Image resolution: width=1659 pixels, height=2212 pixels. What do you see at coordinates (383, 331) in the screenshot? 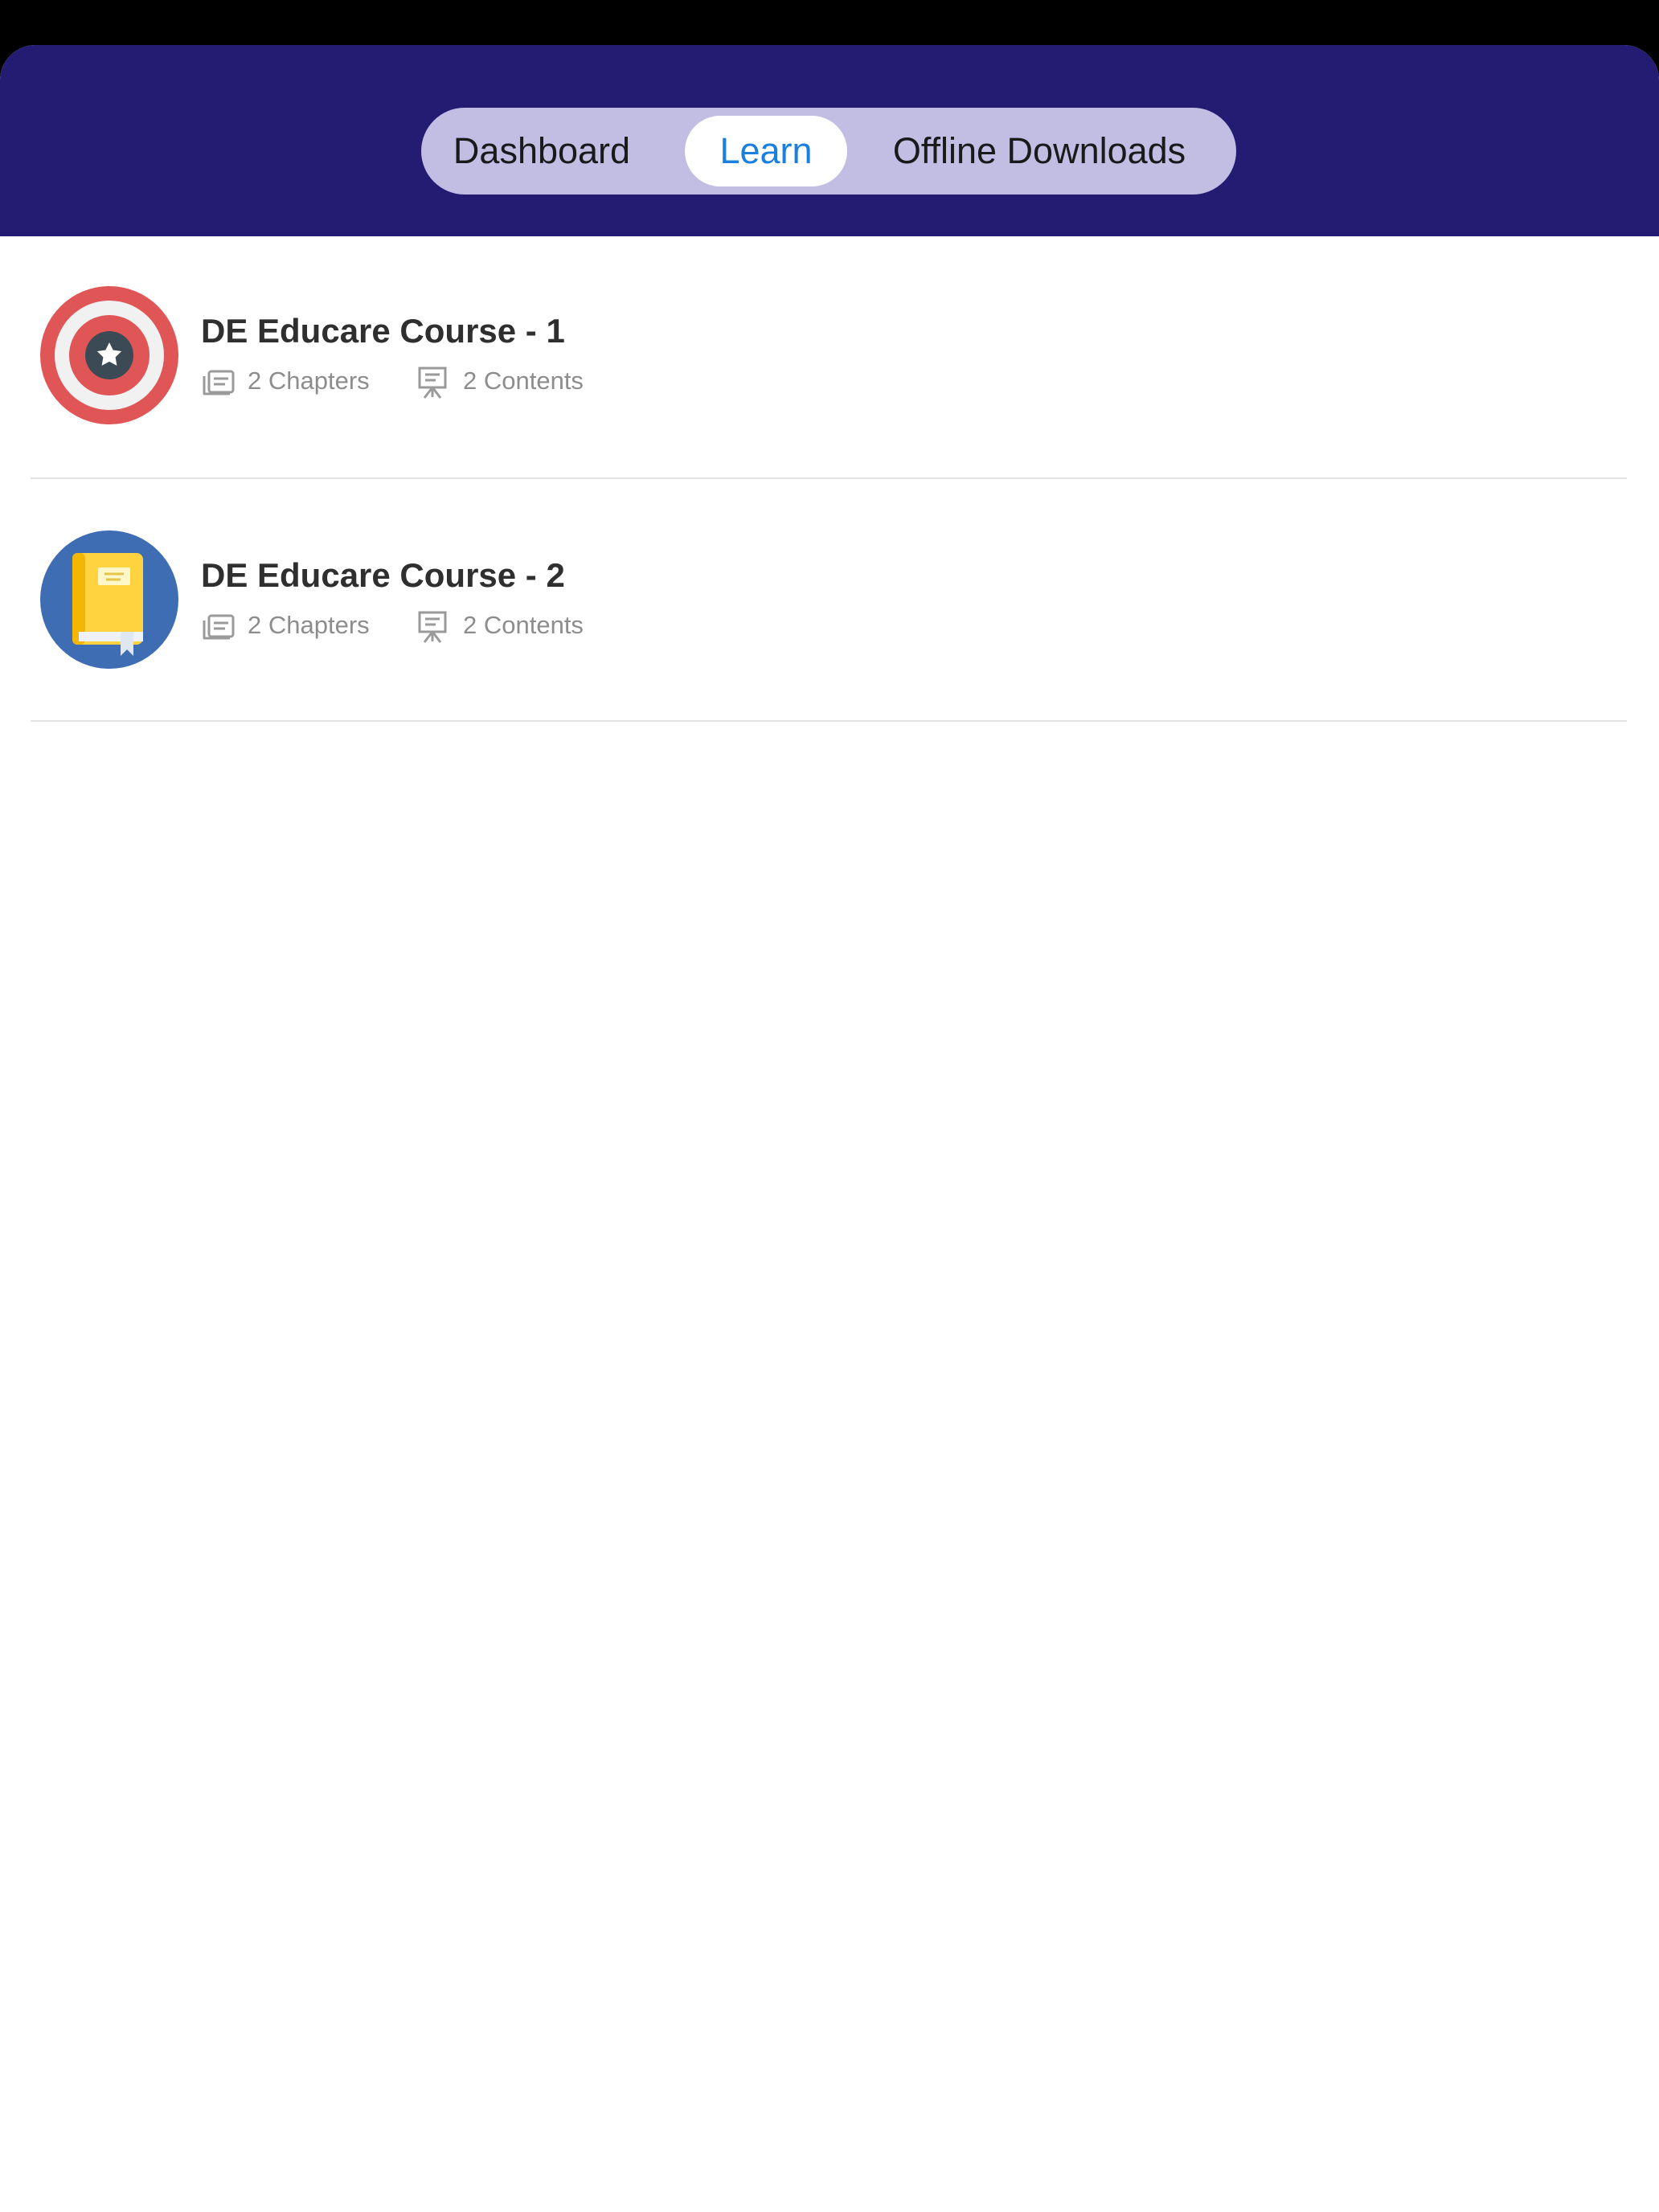
I see `course-title: DE Educare Course - 1` at bounding box center [383, 331].